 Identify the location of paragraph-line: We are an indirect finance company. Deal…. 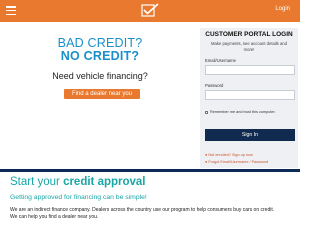
(142, 210).